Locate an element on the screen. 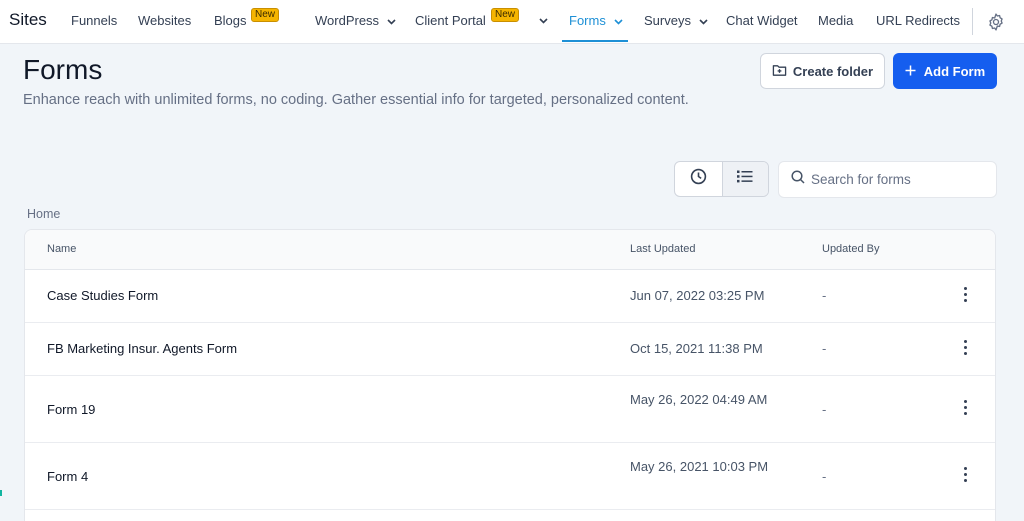 This screenshot has height=521, width=1024. nav-tab-label: Forms is located at coordinates (587, 20).